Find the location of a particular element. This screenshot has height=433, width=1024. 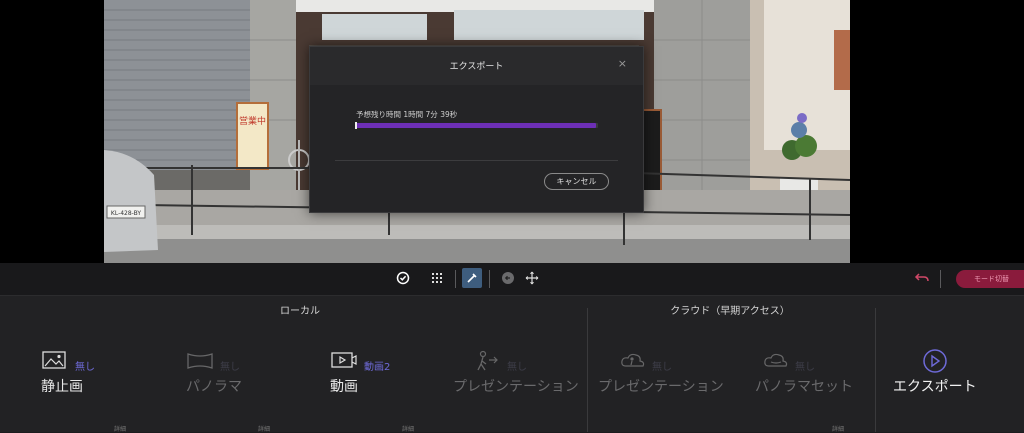

export-button: エクスポート is located at coordinates (953, 372).